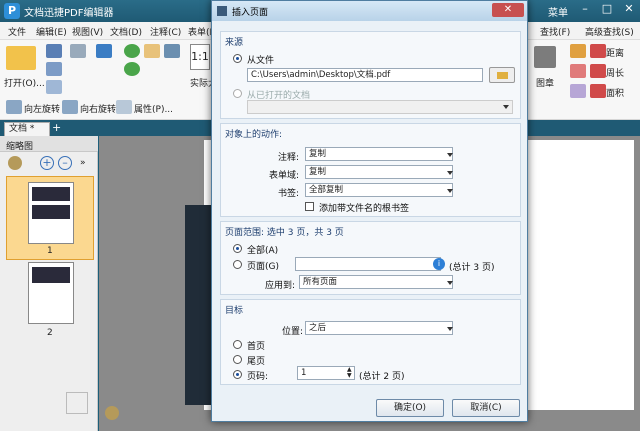 This screenshot has width=640, height=431. What do you see at coordinates (369, 11) in the screenshot?
I see `dialog-title-bar: 插入页面 ✕` at bounding box center [369, 11].